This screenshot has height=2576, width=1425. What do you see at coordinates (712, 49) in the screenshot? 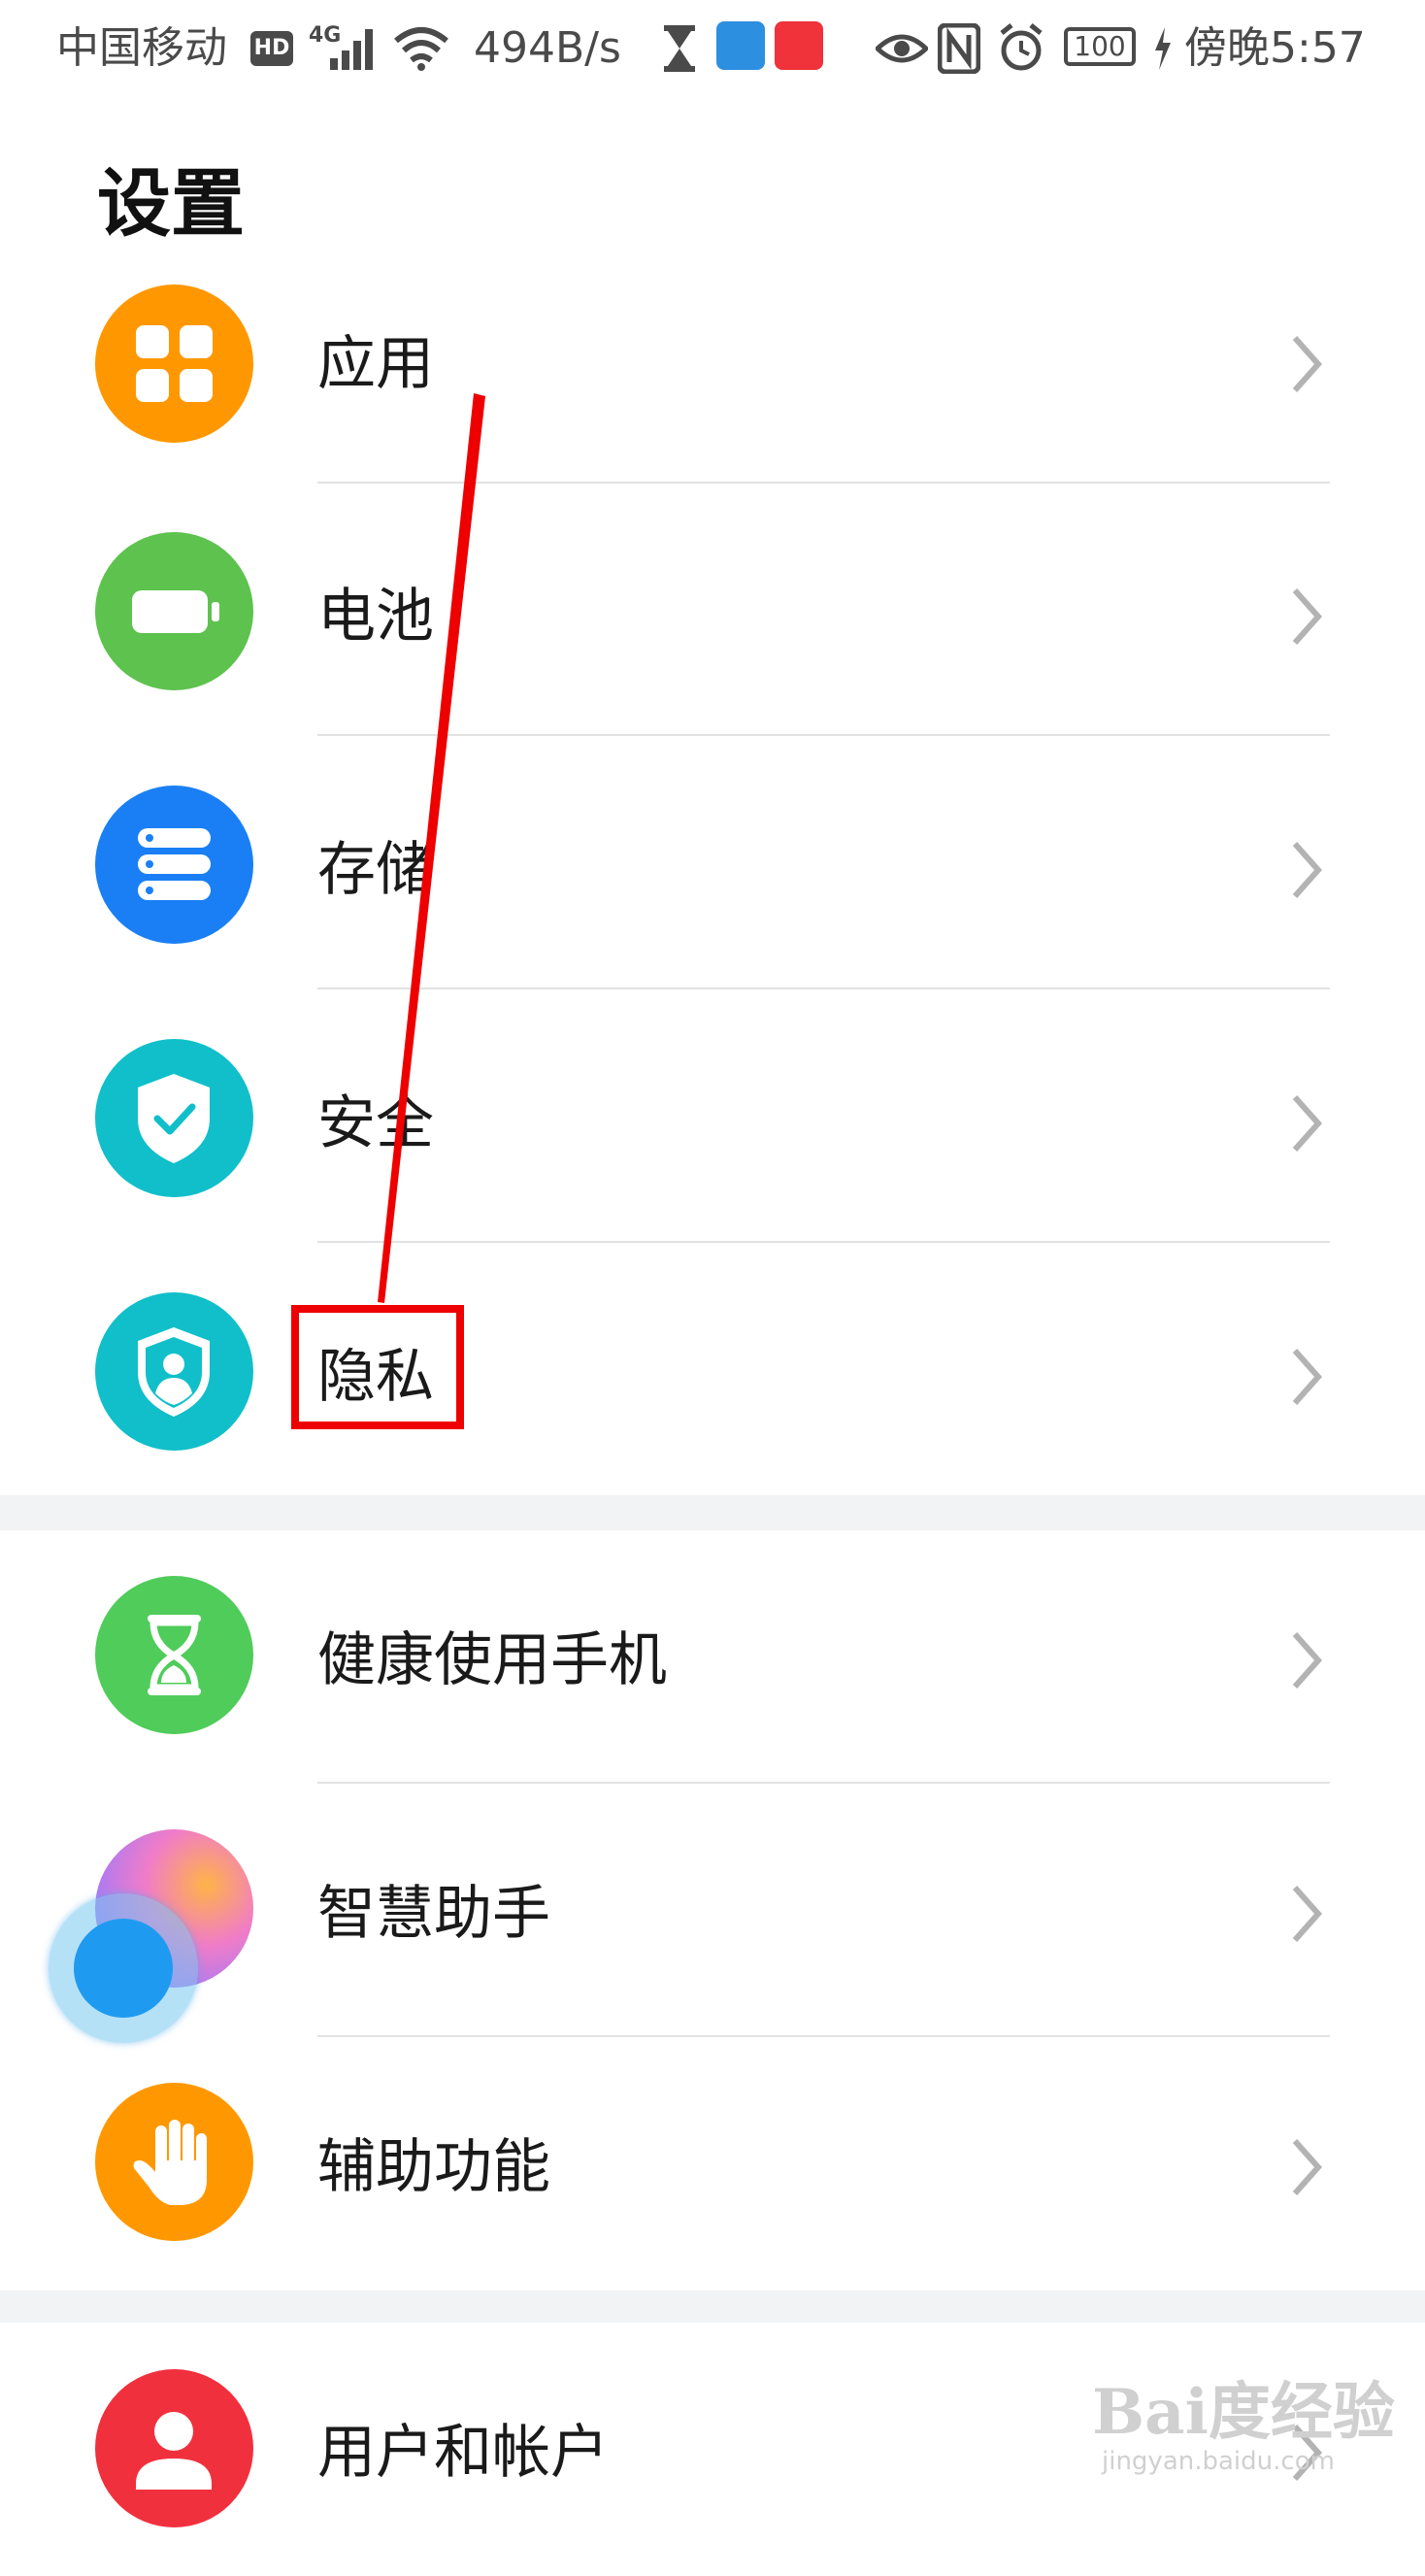
I see `status-bar: 中国移动 HD 4G 494B/s 100 傍晚5:57` at bounding box center [712, 49].